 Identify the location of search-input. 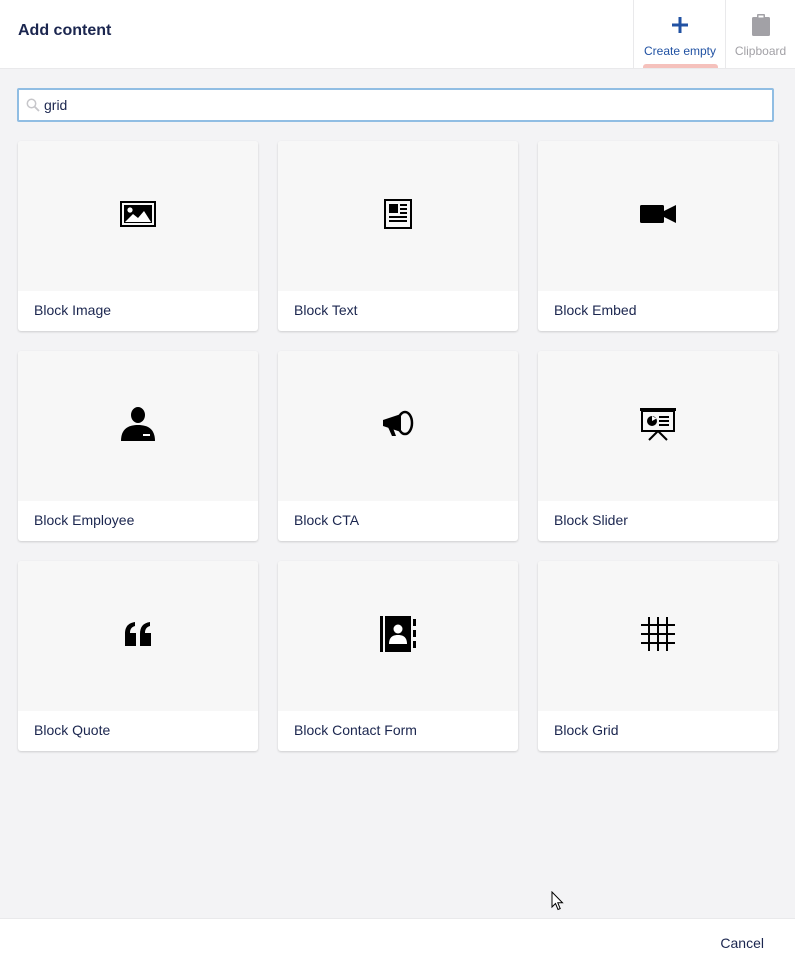
(394, 105).